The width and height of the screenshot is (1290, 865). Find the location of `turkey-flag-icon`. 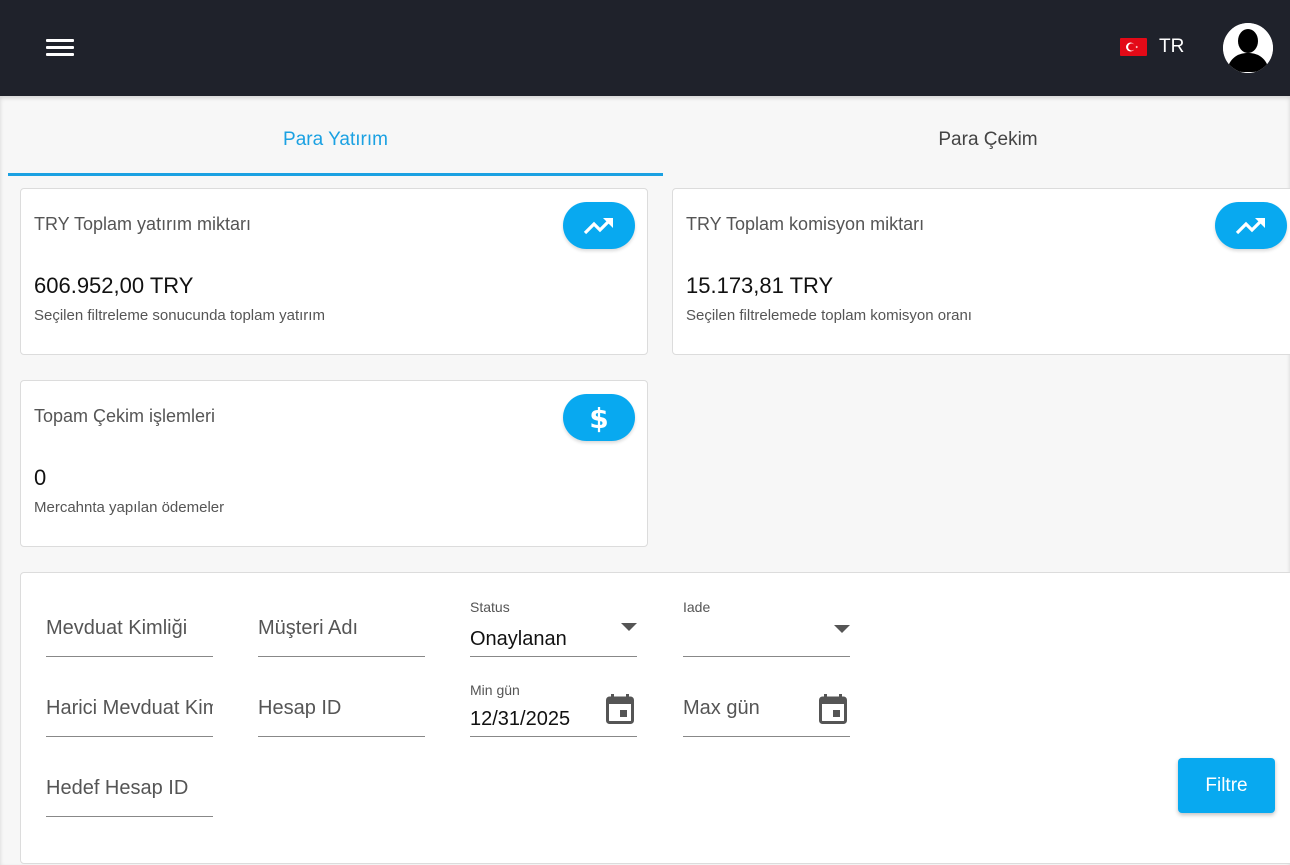

turkey-flag-icon is located at coordinates (1133, 47).